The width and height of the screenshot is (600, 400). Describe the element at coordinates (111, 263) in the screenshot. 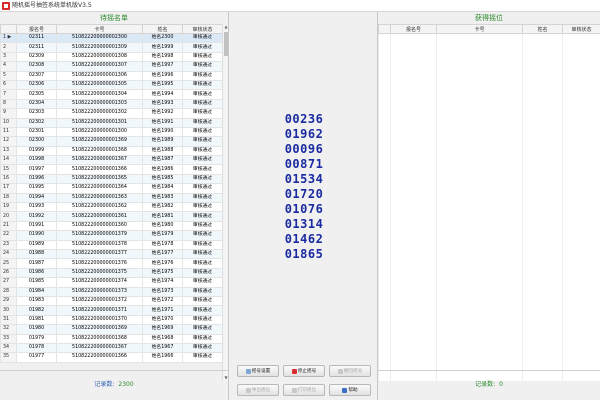

I see `table-row: 25 01987 510822200000001376 姓名1976 审核通过` at that location.